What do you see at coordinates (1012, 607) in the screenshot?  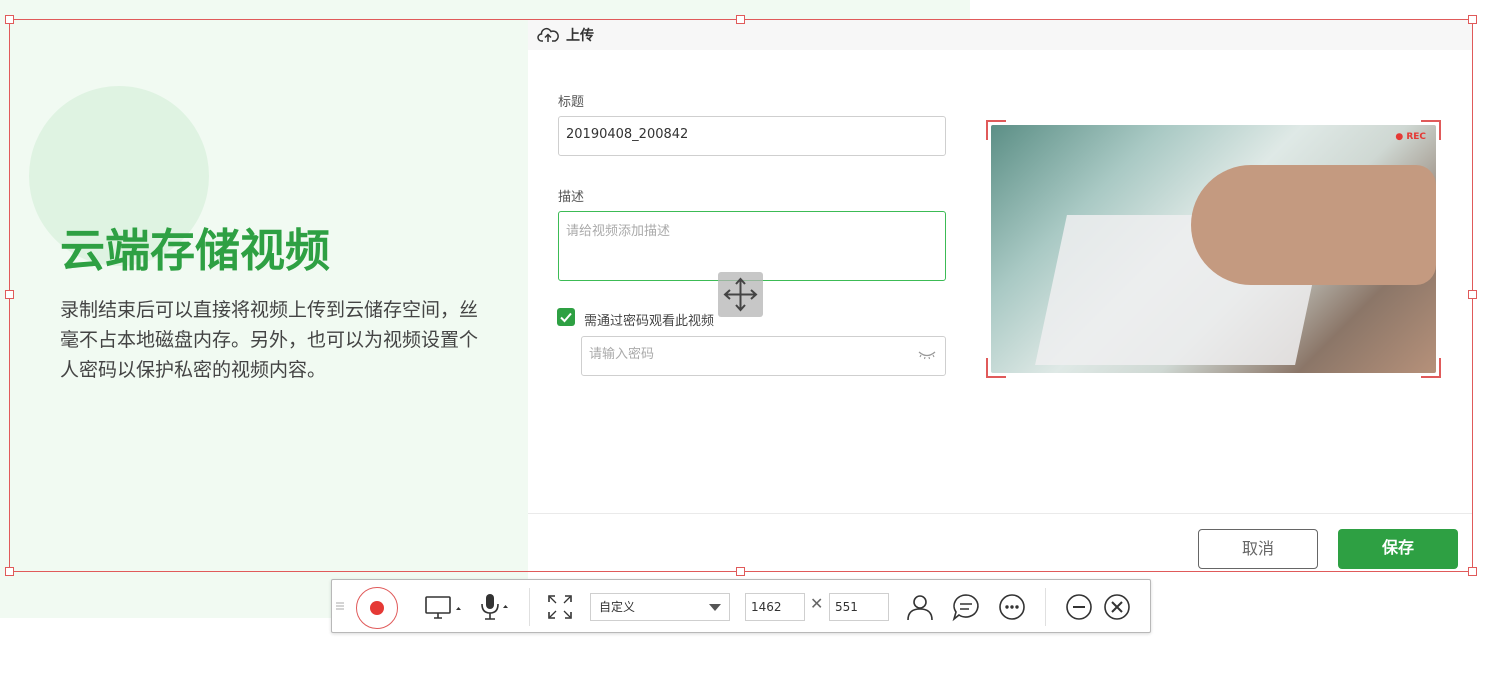 I see `more-icon` at bounding box center [1012, 607].